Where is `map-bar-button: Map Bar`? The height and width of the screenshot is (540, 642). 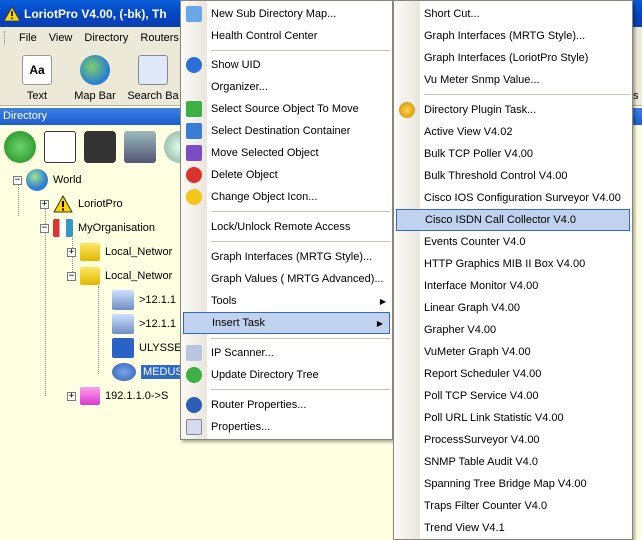
map-bar-button: Map Bar is located at coordinates (95, 76).